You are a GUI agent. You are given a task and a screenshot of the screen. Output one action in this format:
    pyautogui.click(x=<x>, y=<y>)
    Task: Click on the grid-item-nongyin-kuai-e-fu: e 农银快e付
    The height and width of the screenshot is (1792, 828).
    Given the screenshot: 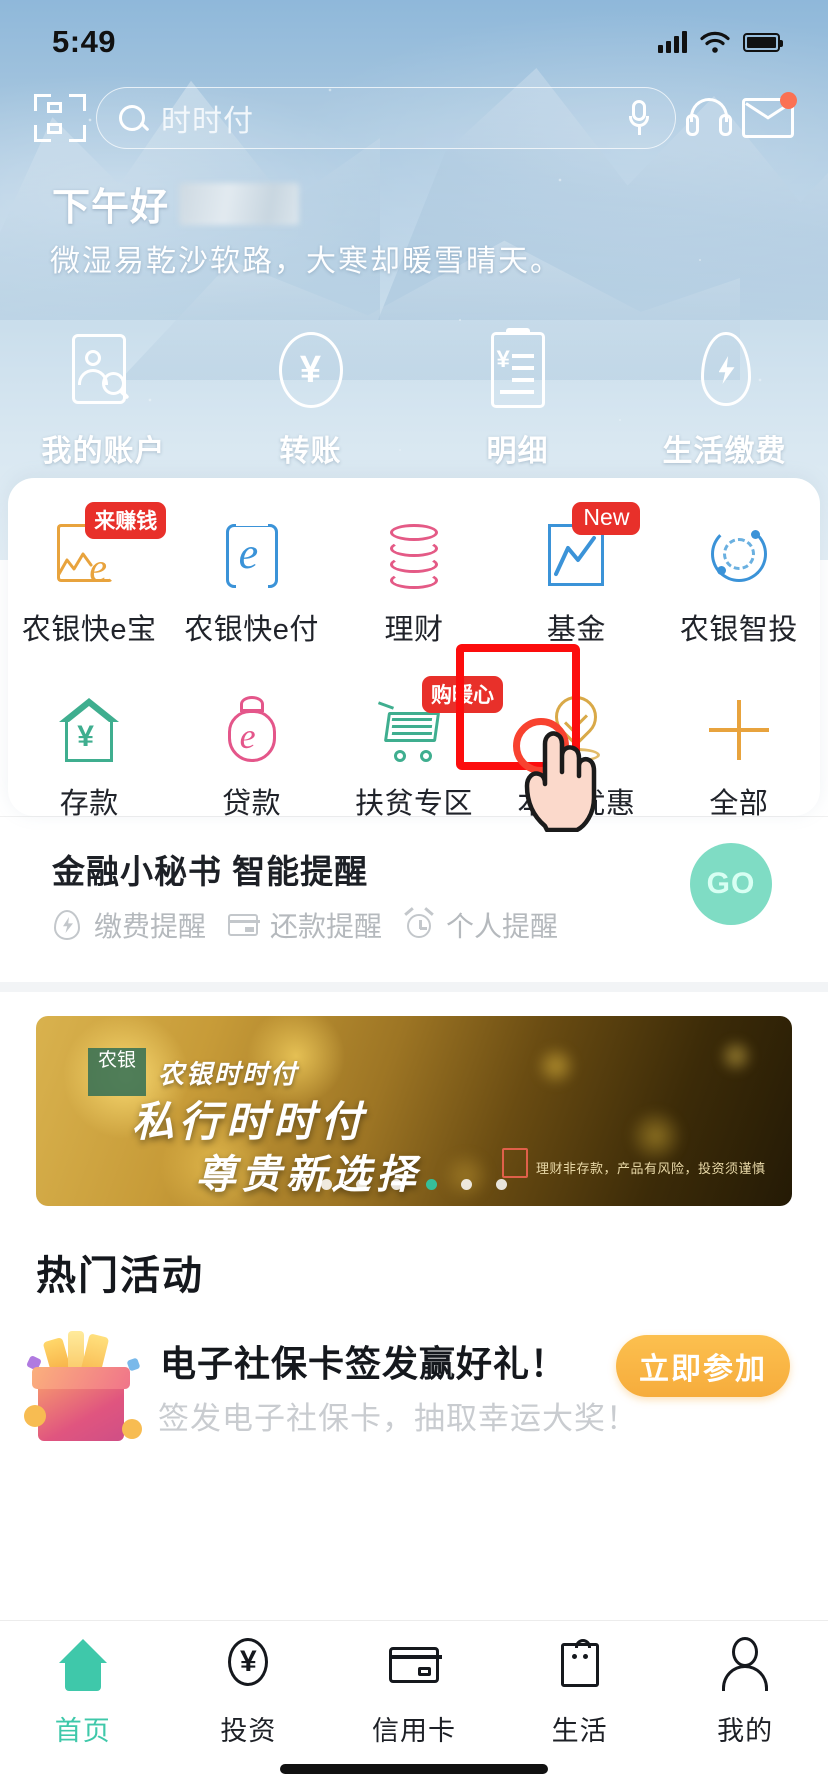 What is the action you would take?
    pyautogui.click(x=251, y=576)
    